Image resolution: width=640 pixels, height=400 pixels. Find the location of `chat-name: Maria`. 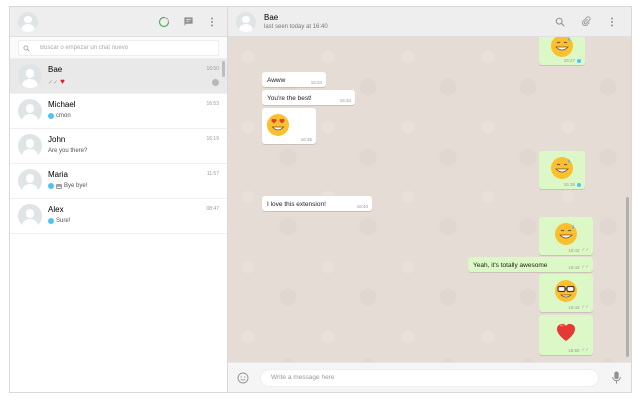

chat-name: Maria is located at coordinates (58, 174).